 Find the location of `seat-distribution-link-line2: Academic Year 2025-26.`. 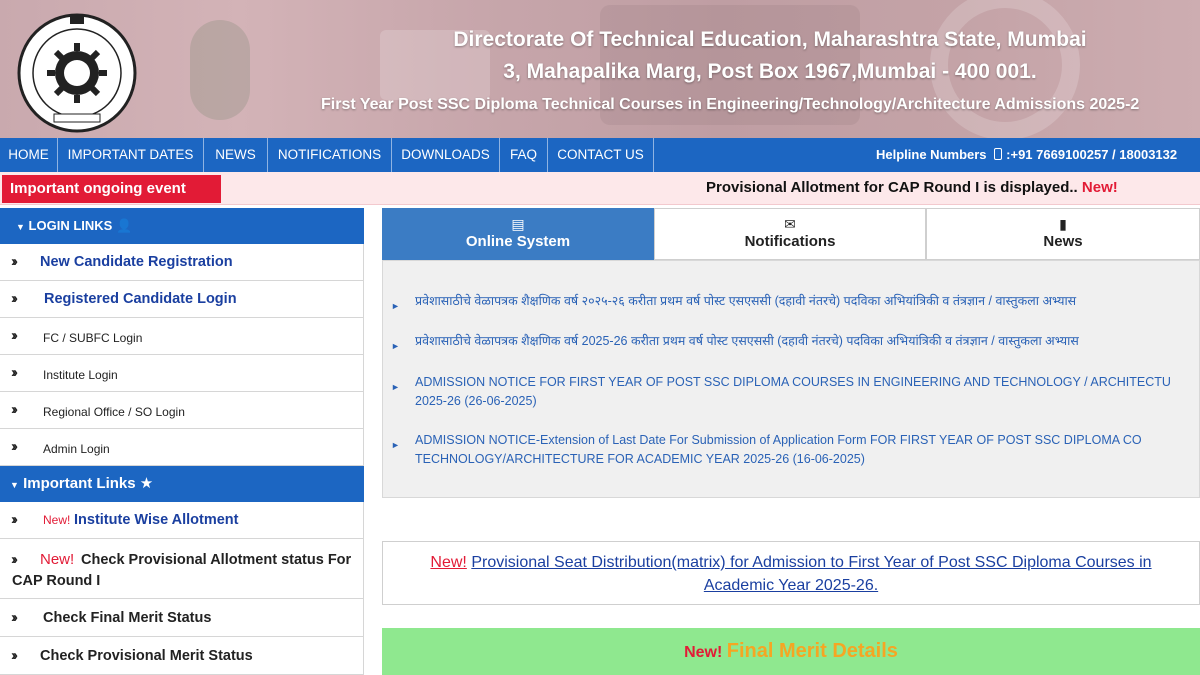

seat-distribution-link-line2: Academic Year 2025-26. is located at coordinates (791, 585).